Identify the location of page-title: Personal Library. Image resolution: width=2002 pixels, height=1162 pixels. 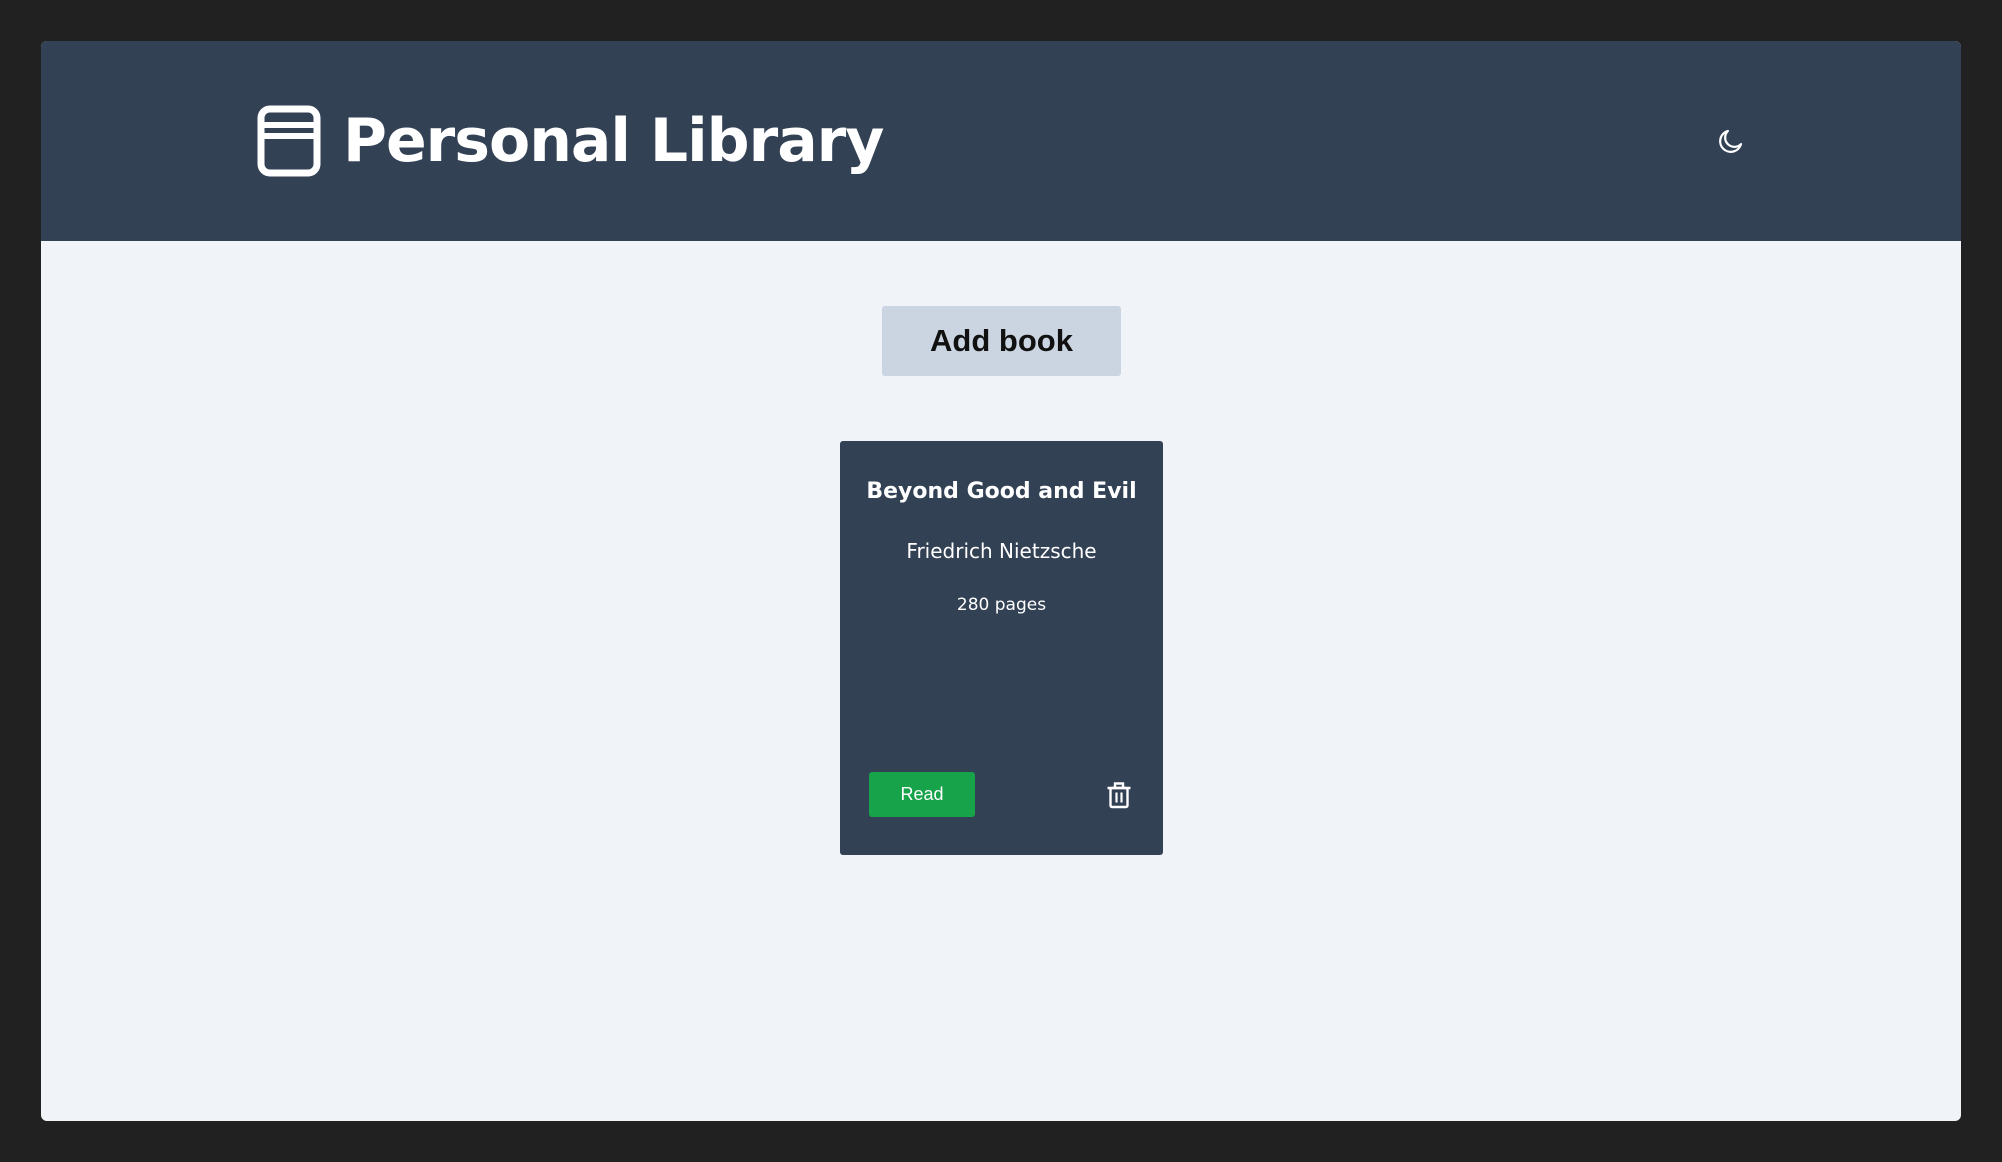
(613, 141).